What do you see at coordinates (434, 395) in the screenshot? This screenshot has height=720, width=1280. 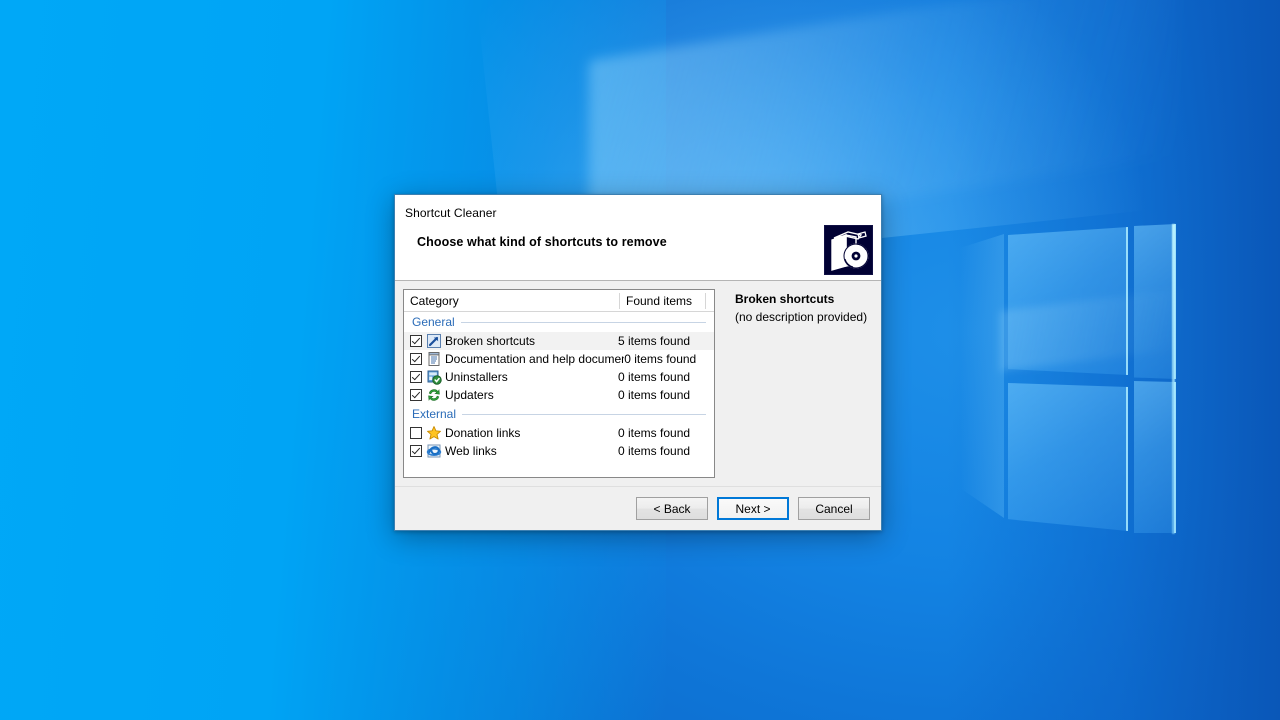 I see `updater-refresh-icon` at bounding box center [434, 395].